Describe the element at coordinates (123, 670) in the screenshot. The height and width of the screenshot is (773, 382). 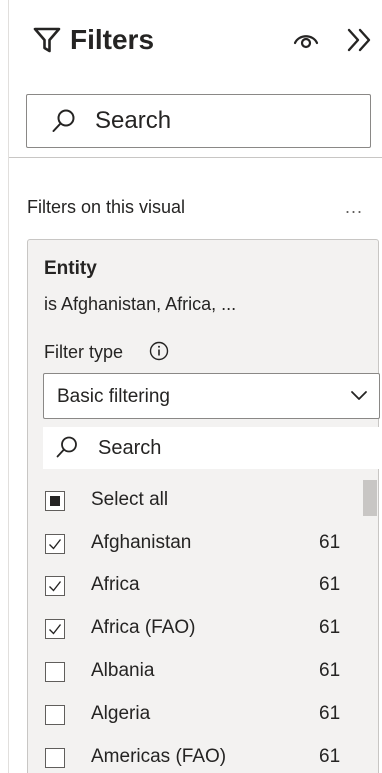
I see `list-item-label: Albania` at that location.